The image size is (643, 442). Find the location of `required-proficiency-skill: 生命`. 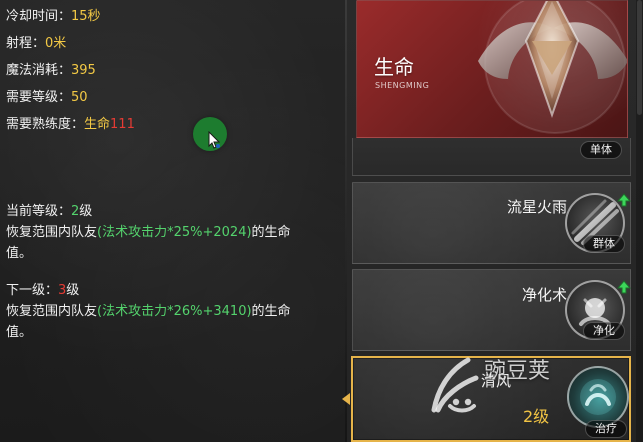

required-proficiency-skill: 生命 is located at coordinates (97, 124).